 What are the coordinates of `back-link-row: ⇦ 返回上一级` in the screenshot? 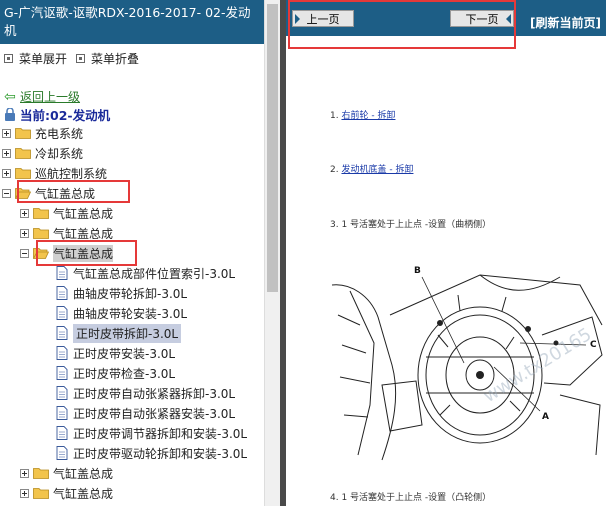 It's located at (42, 96).